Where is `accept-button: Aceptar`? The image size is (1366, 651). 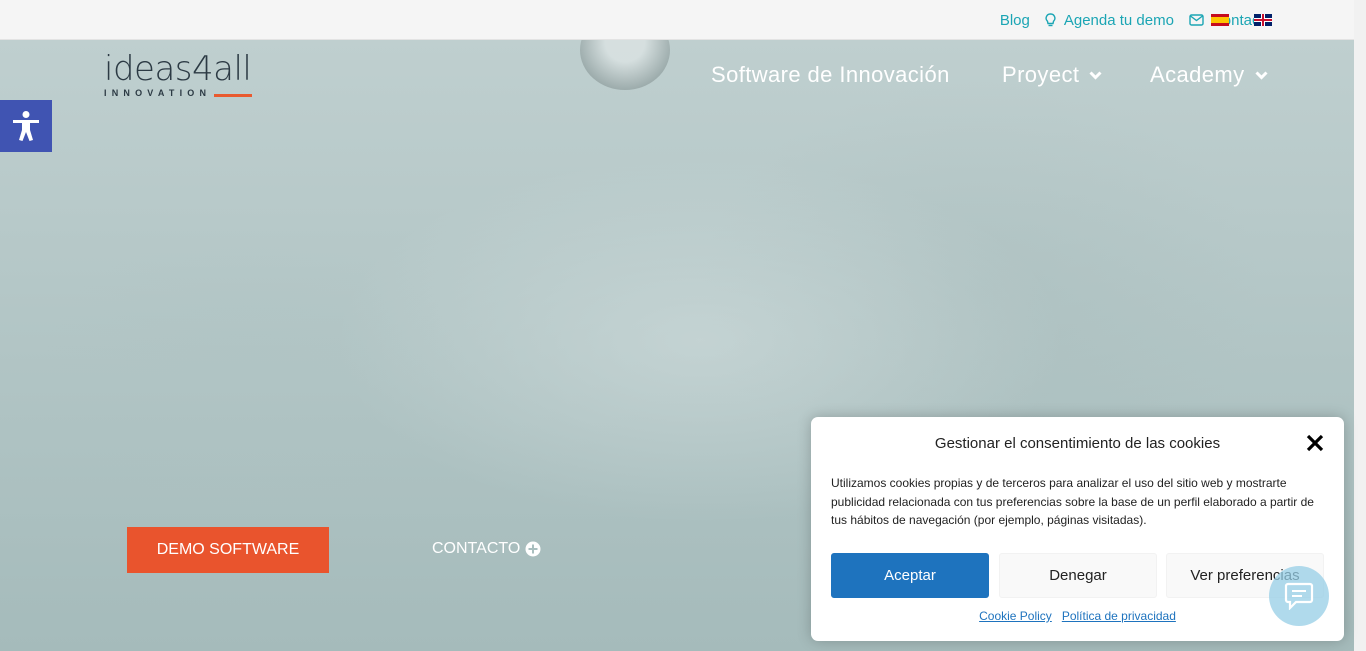
accept-button: Aceptar is located at coordinates (910, 575).